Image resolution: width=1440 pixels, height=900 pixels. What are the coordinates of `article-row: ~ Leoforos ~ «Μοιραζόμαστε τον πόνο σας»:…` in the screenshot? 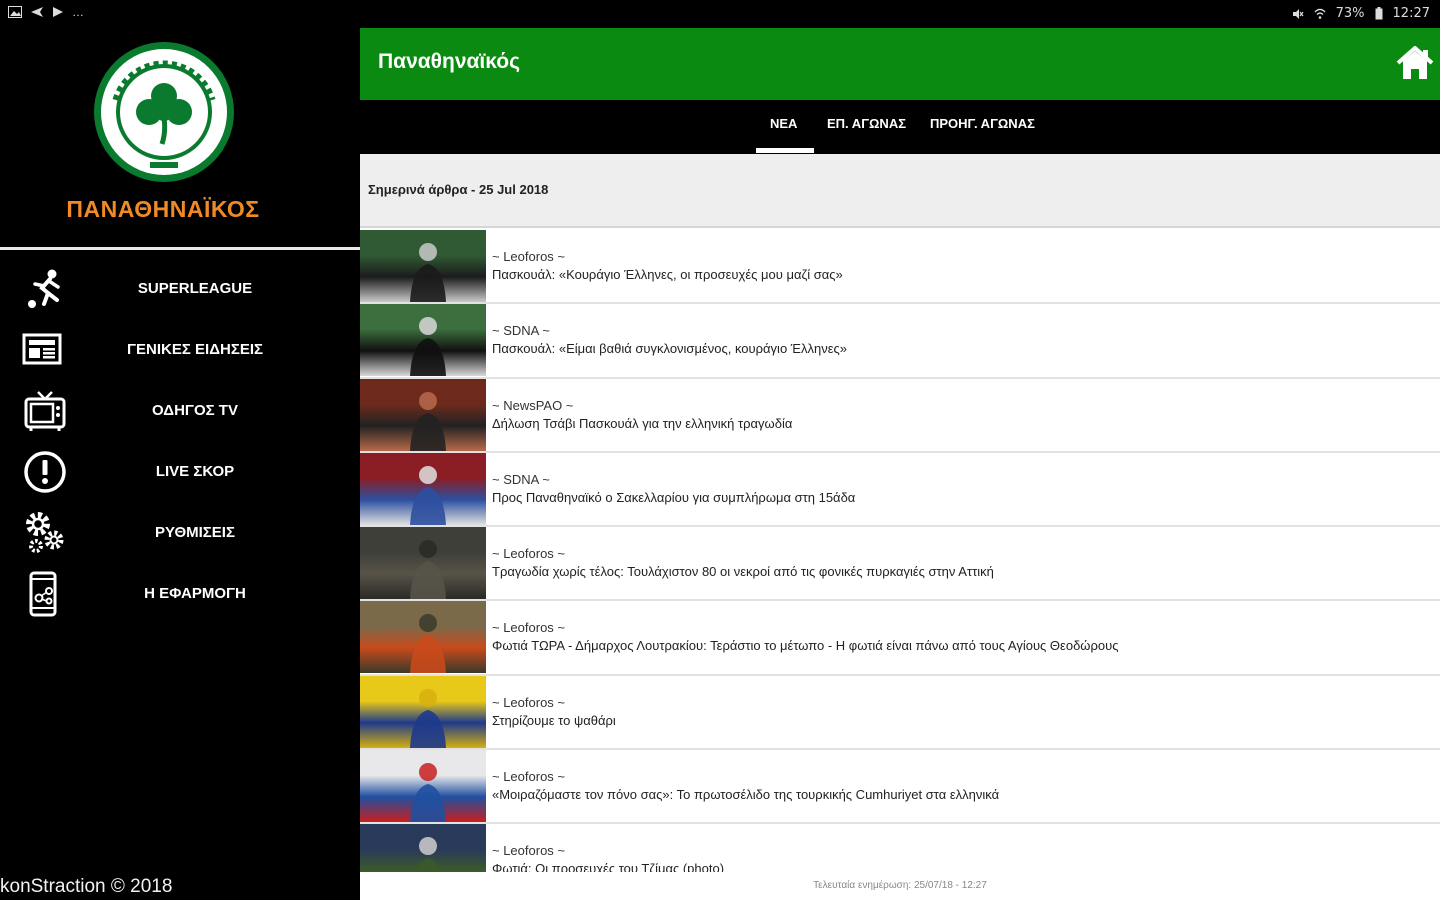 It's located at (900, 787).